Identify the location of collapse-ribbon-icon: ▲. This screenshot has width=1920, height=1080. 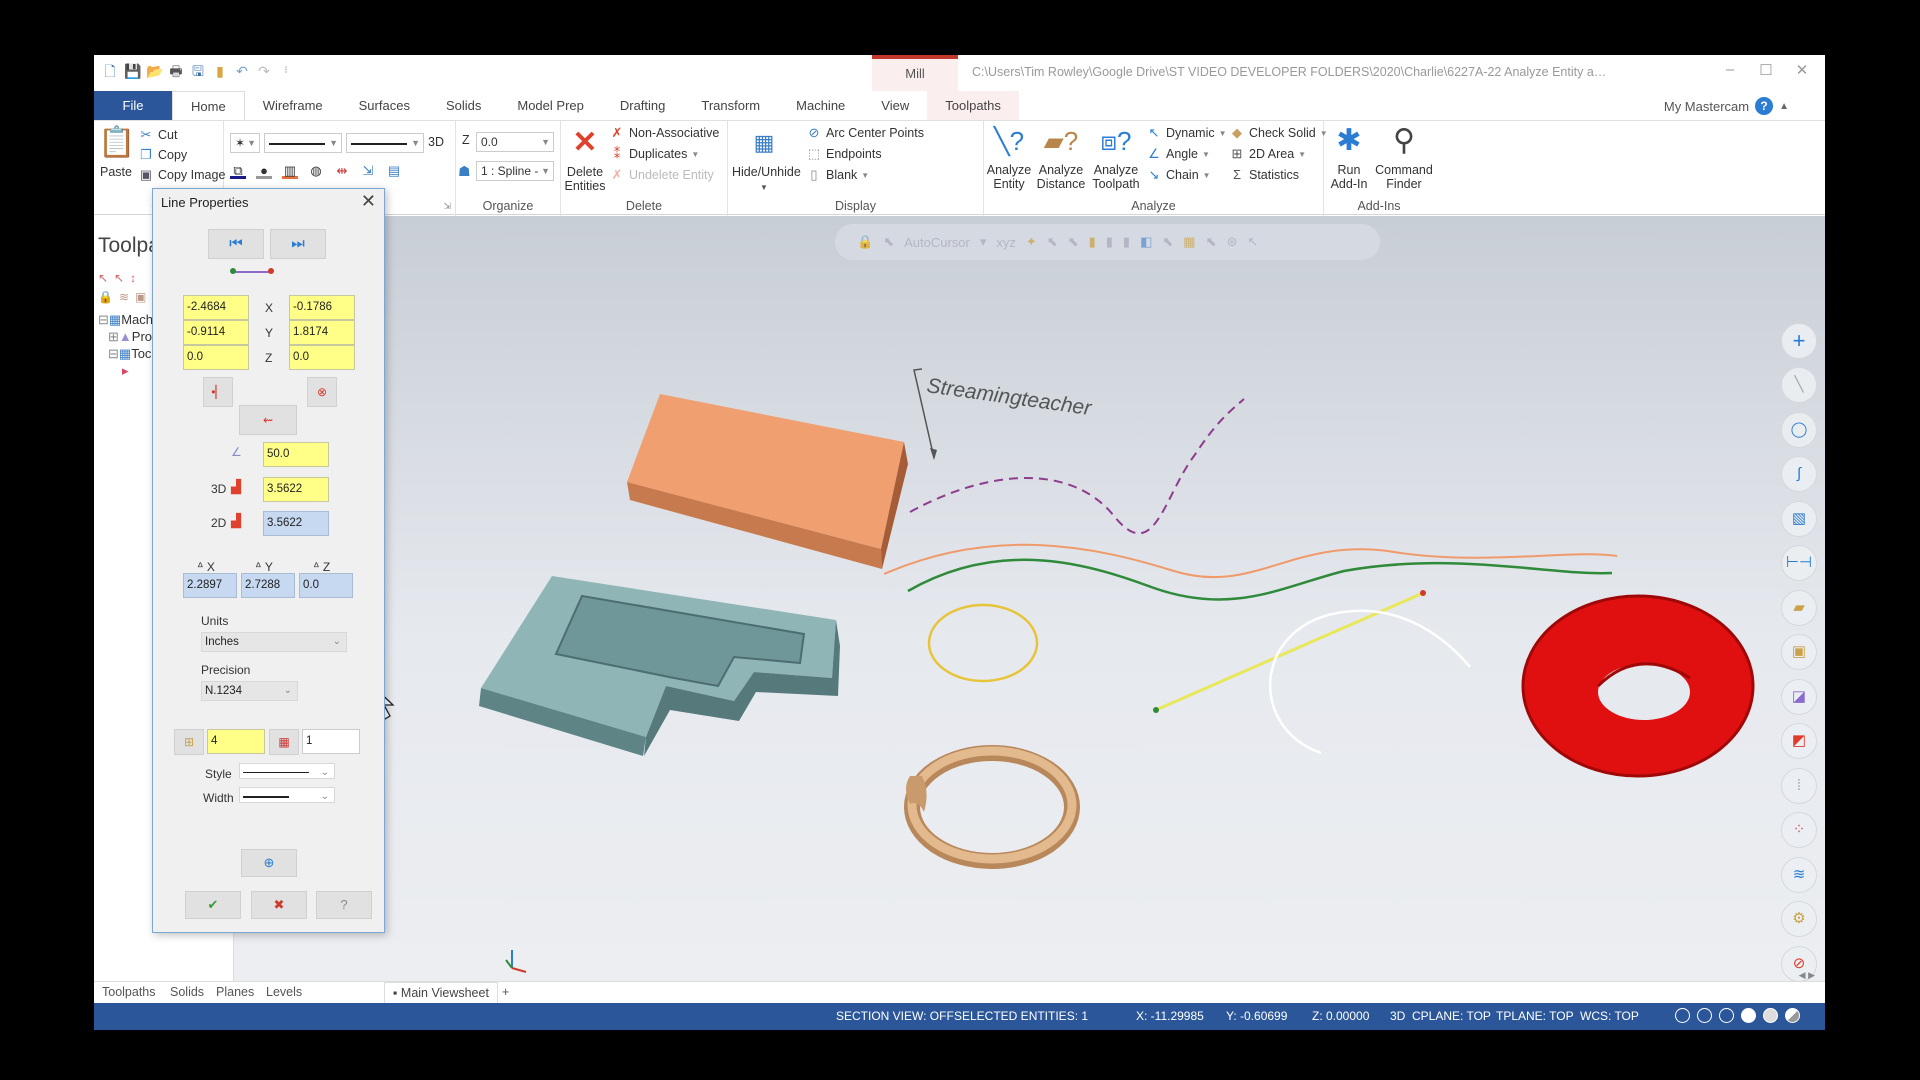
(1784, 106).